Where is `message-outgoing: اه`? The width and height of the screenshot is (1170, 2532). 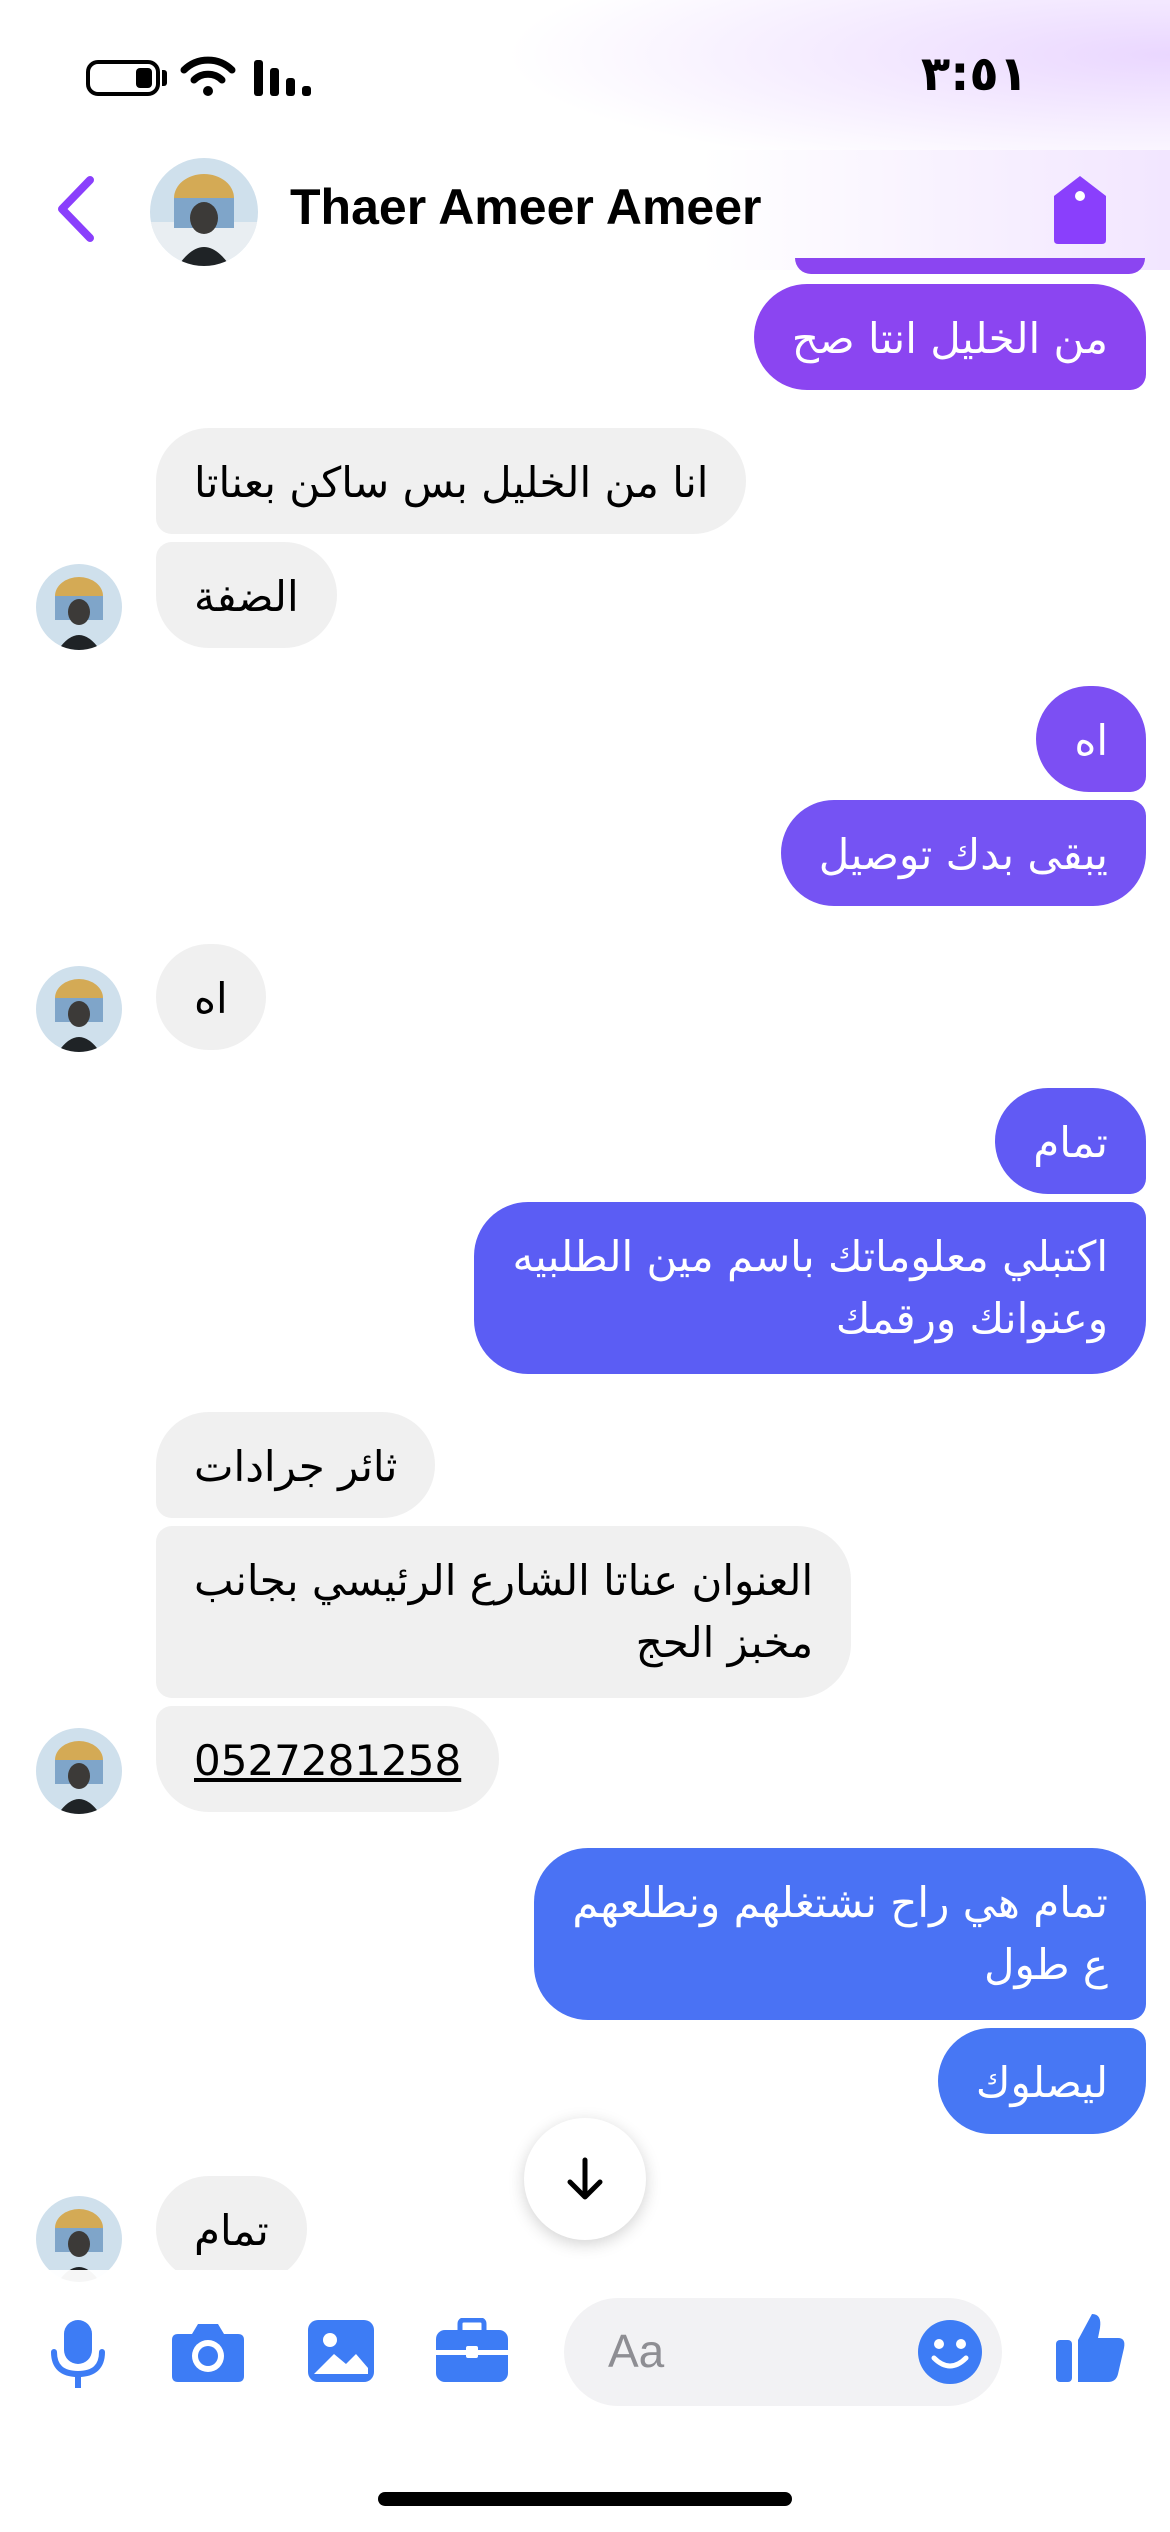
message-outgoing: اه is located at coordinates (1091, 739).